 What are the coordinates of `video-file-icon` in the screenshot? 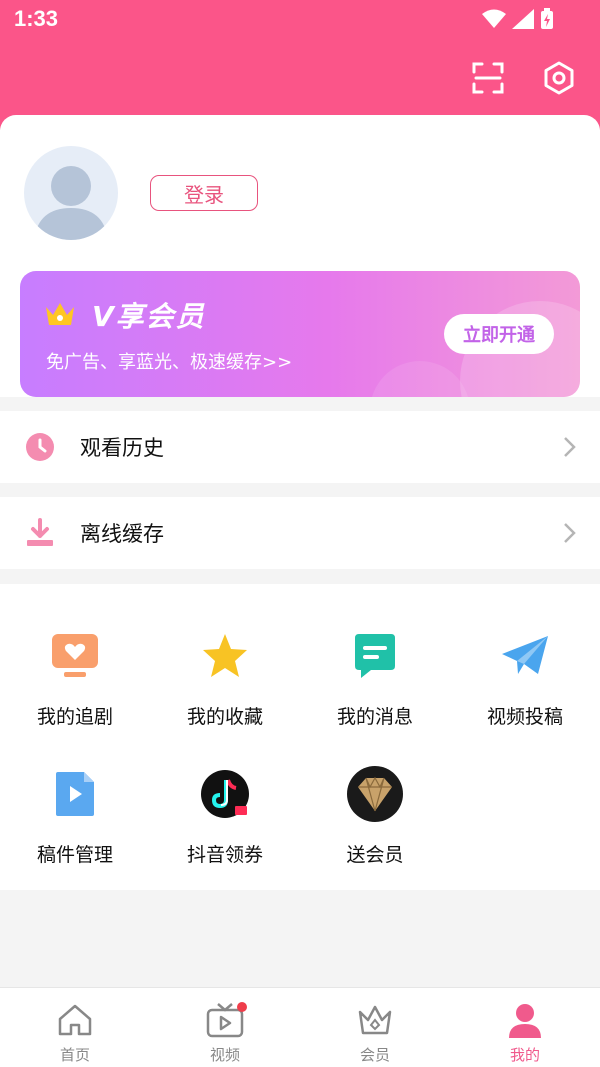 It's located at (75, 794).